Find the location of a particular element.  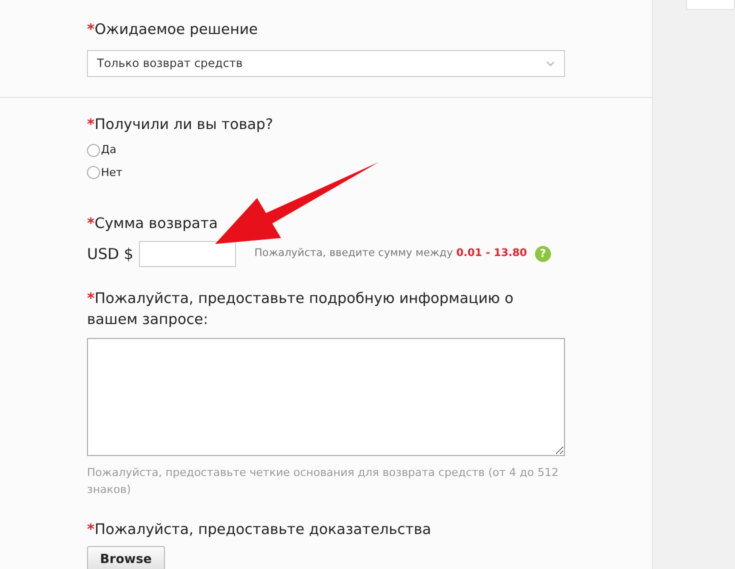

field-label: *Сумма возврата is located at coordinates (153, 224).